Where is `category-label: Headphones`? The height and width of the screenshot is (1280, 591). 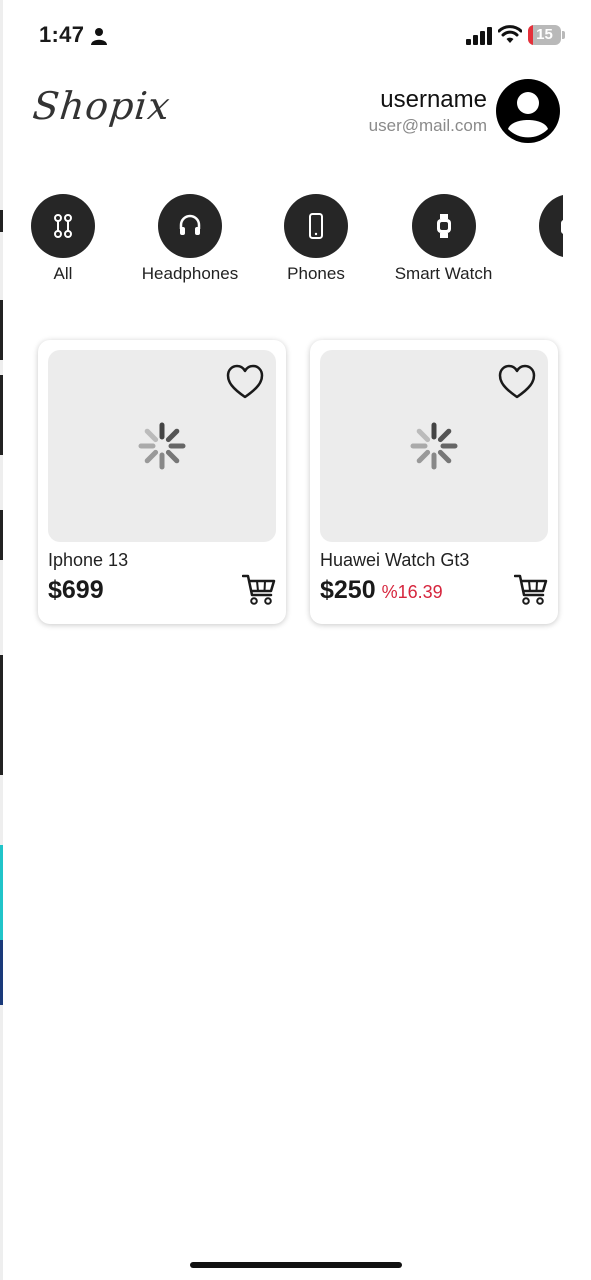 category-label: Headphones is located at coordinates (190, 273).